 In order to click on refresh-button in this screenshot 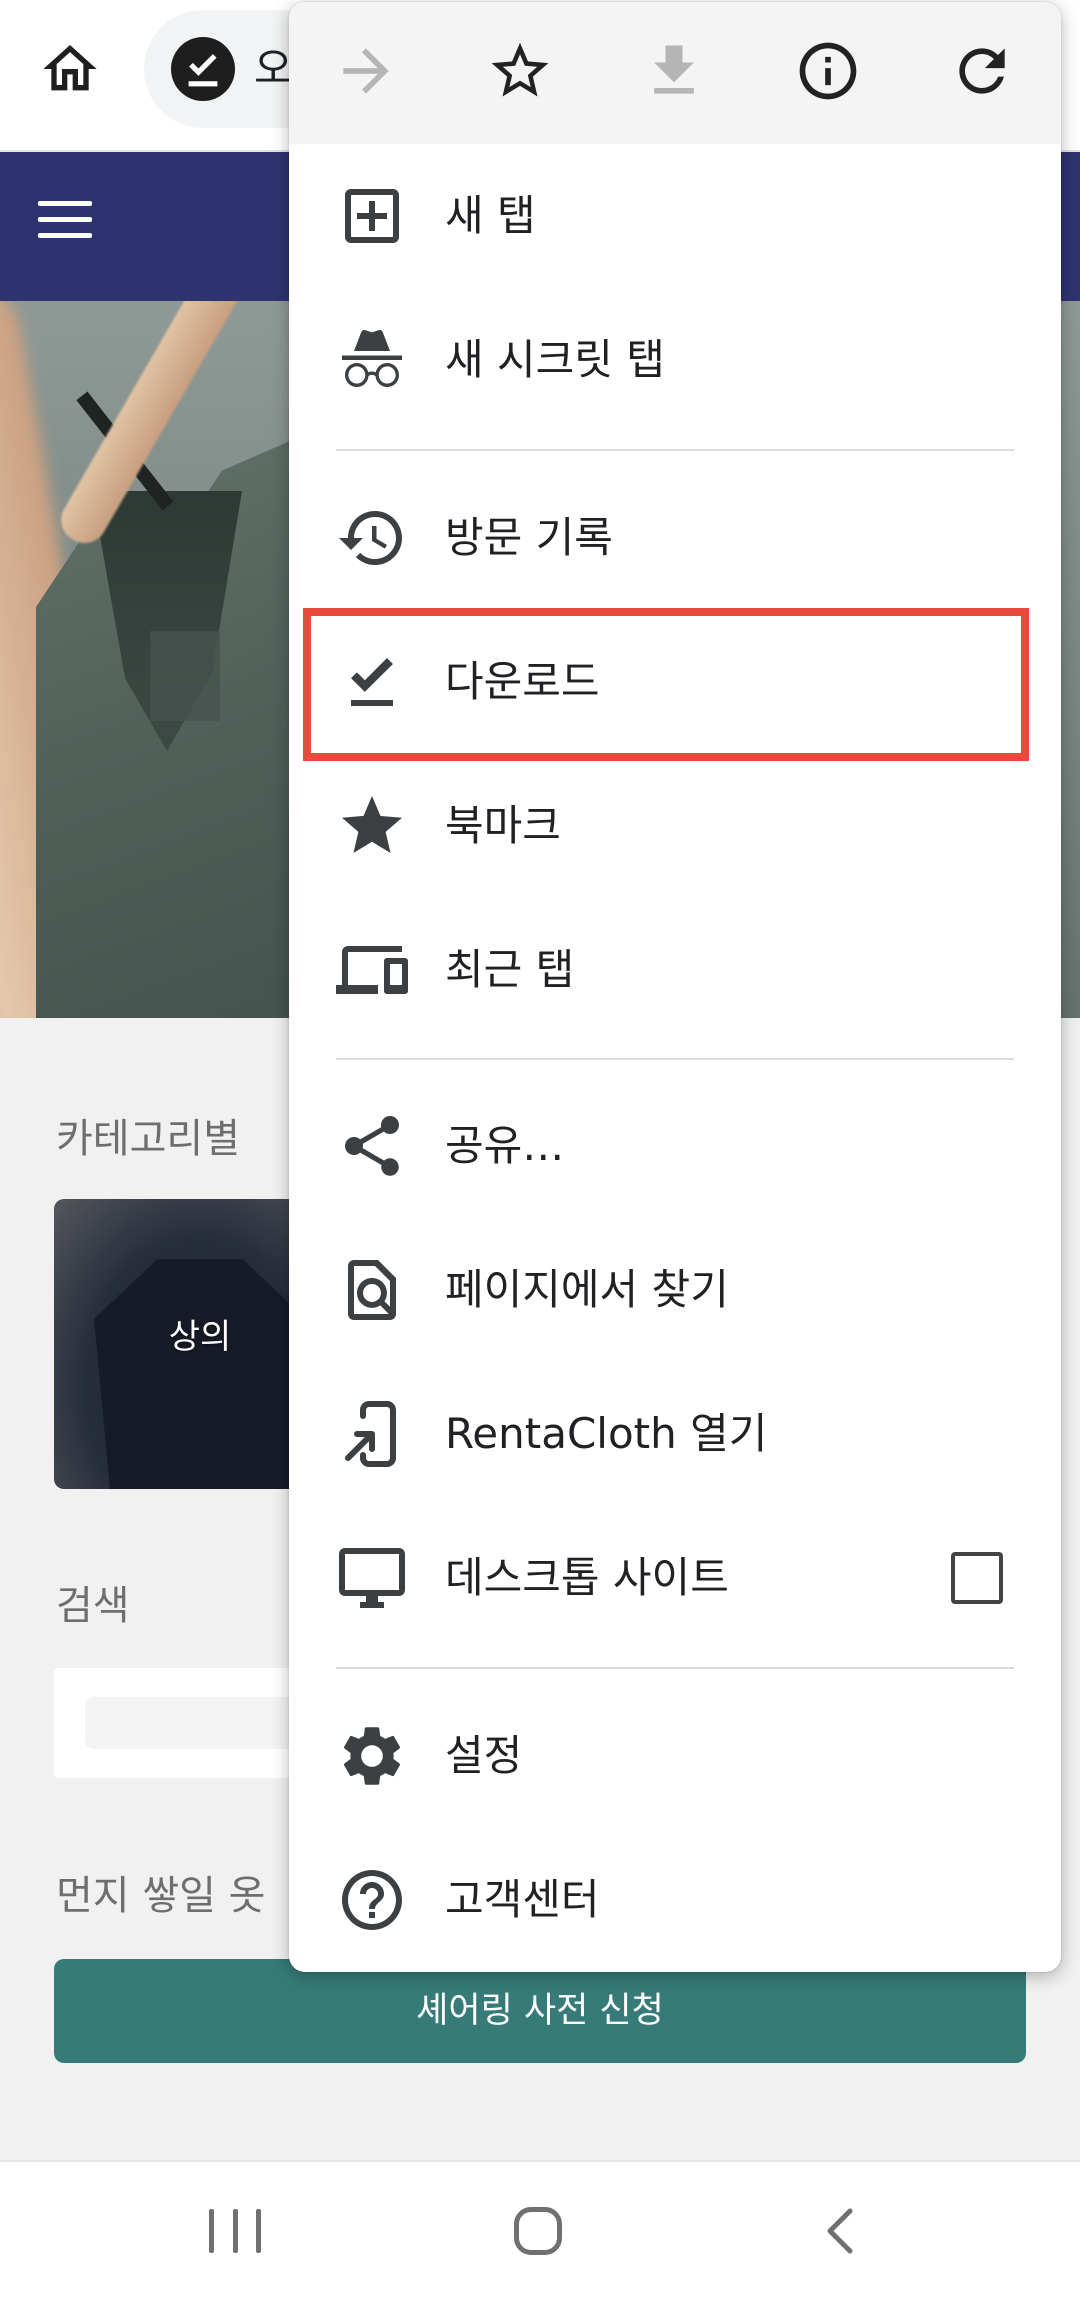, I will do `click(982, 73)`.